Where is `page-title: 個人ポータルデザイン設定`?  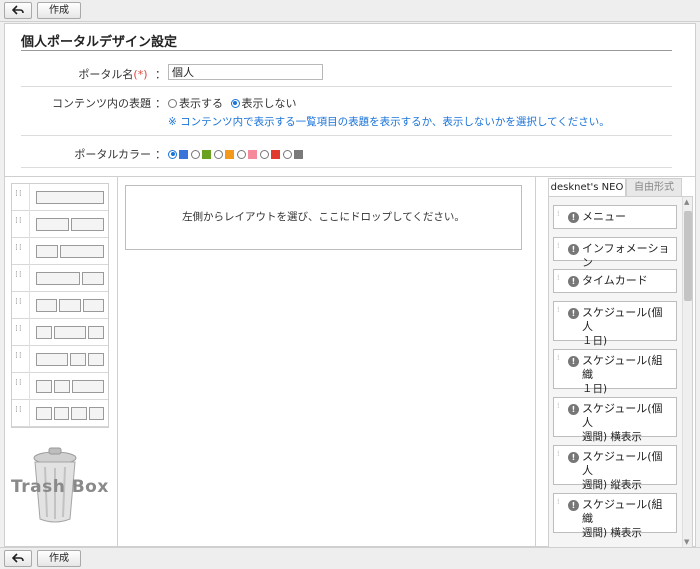
page-title: 個人ポータルデザイン設定 is located at coordinates (346, 41).